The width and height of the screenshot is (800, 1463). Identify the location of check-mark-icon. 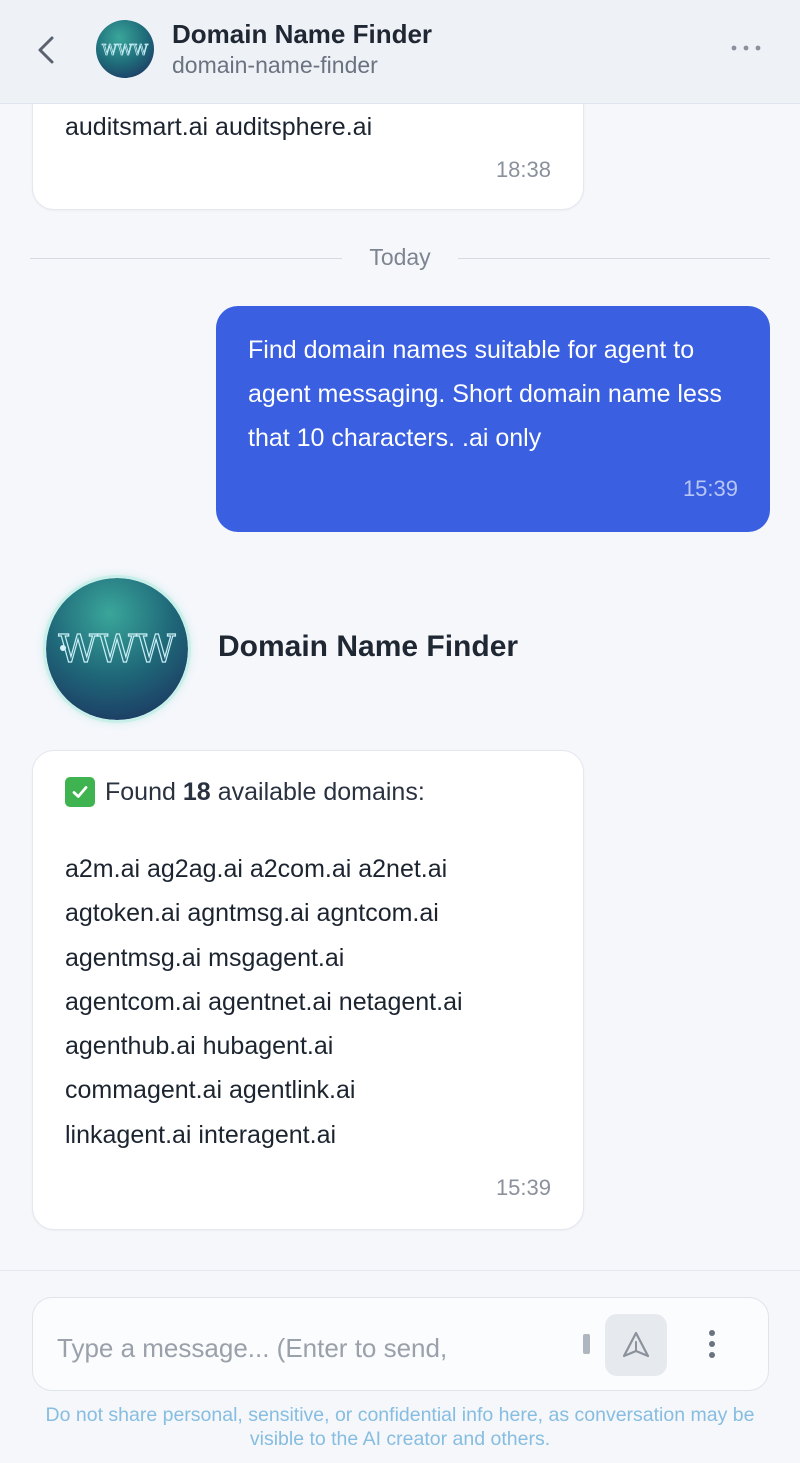
(80, 792).